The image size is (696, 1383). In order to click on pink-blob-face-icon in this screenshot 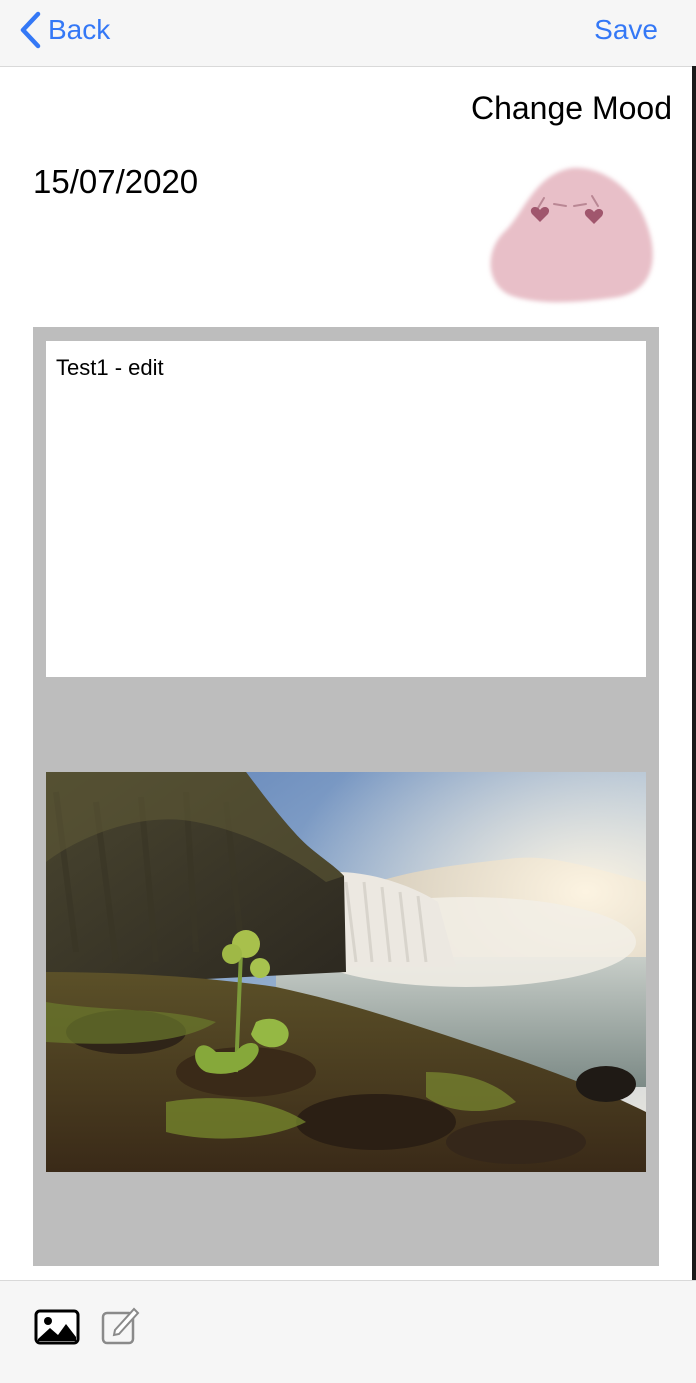, I will do `click(571, 235)`.